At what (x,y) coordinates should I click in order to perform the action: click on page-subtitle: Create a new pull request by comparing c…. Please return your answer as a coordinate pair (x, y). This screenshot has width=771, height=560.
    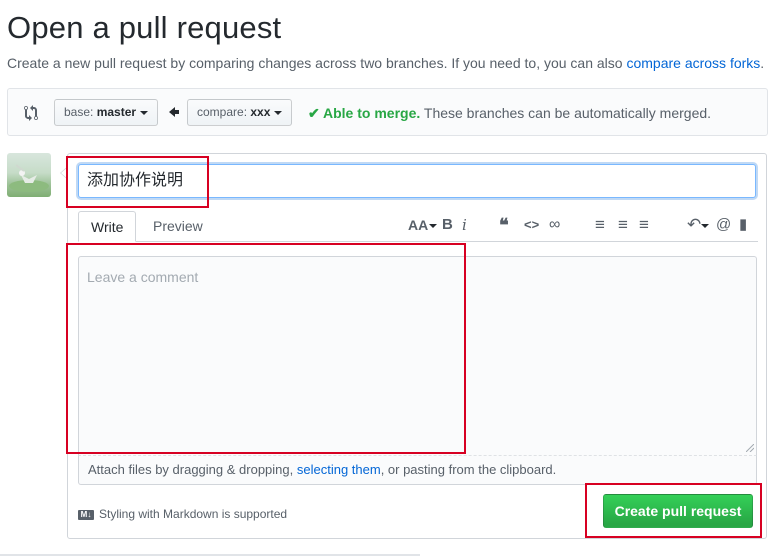
    Looking at the image, I should click on (385, 63).